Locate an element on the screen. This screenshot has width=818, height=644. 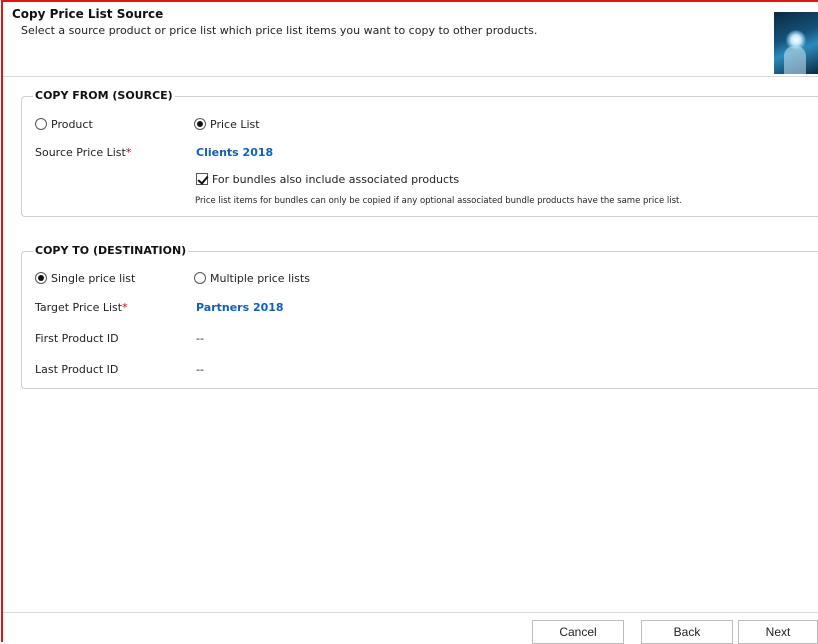
radio-multiple-circle is located at coordinates (200, 278).